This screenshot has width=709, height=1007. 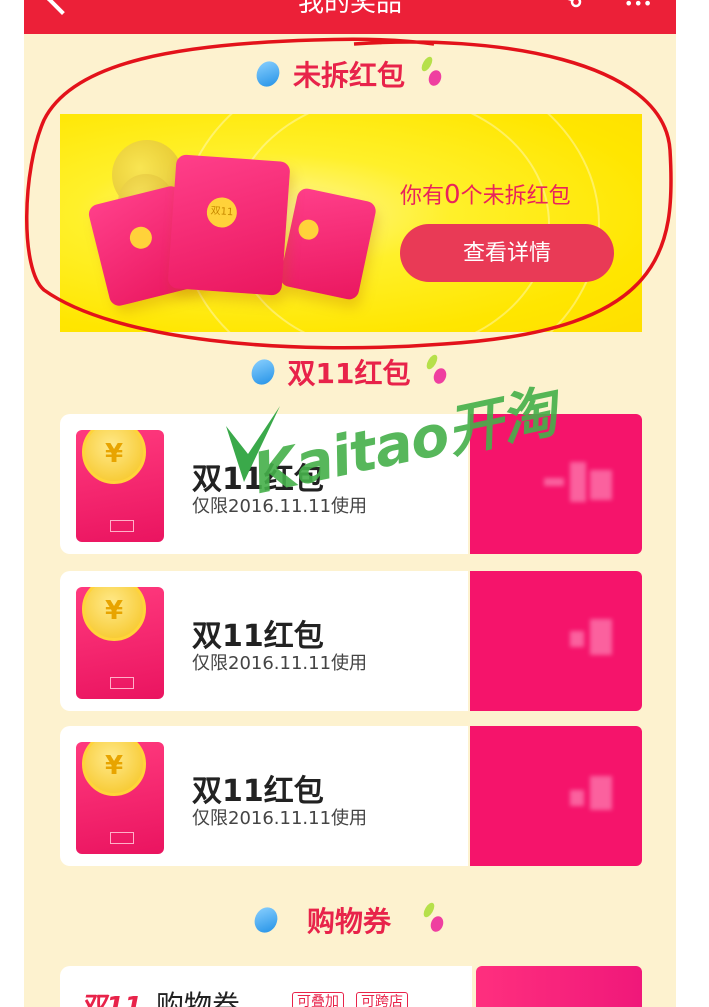 I want to click on red-envelope-icon: 双11, so click(x=229, y=225).